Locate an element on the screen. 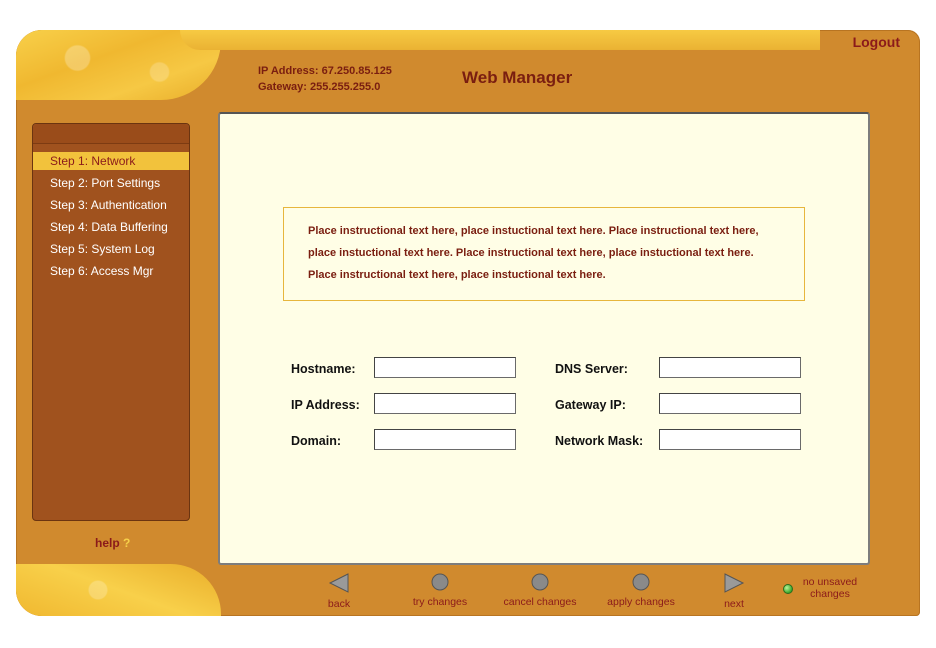  next-label: next is located at coordinates (734, 604).